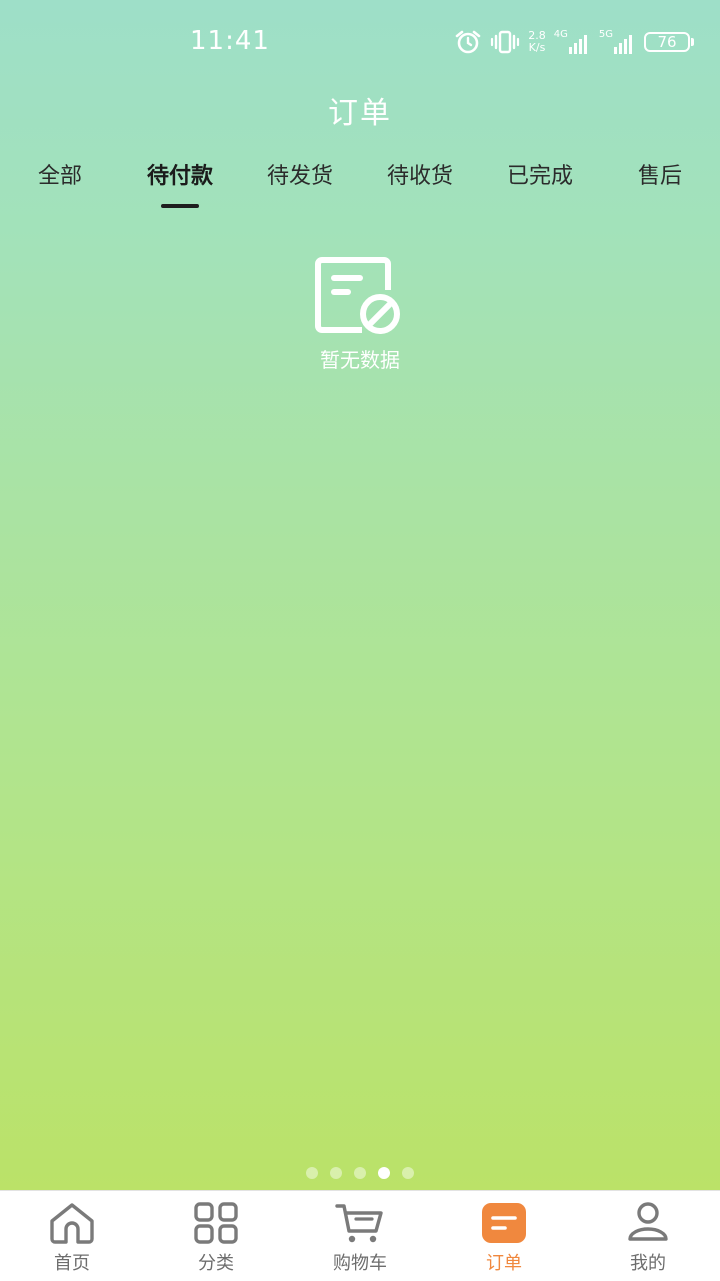 This screenshot has height=1281, width=720. I want to click on nav-cart: 购物车, so click(360, 1236).